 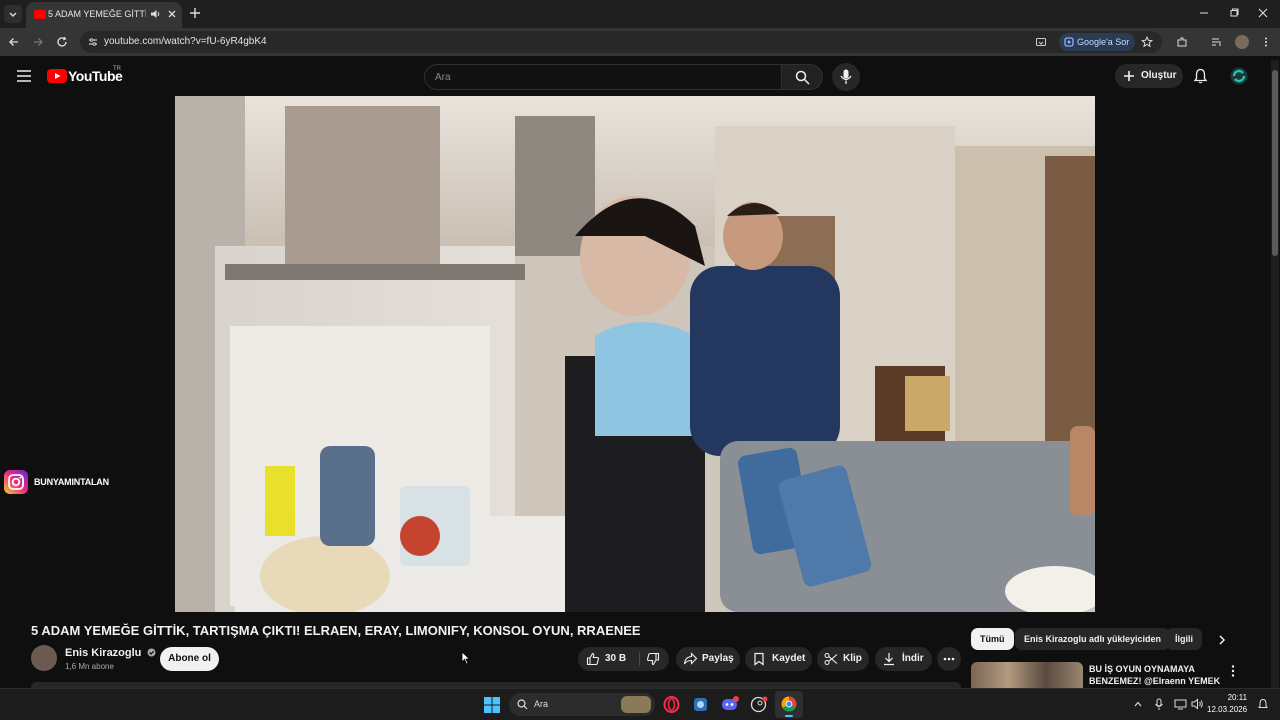 What do you see at coordinates (789, 658) in the screenshot?
I see `save-label: Kaydet` at bounding box center [789, 658].